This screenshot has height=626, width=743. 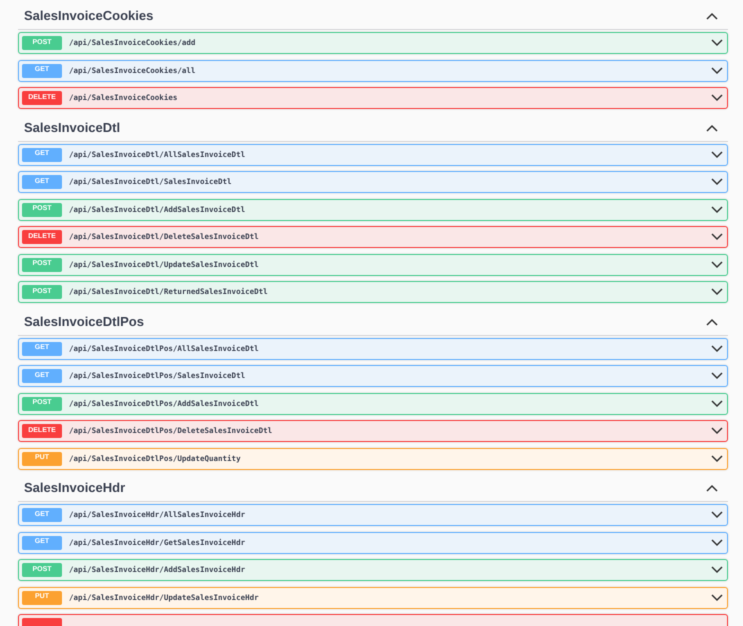 I want to click on section-title: SalesInvoiceCookies, so click(x=89, y=16).